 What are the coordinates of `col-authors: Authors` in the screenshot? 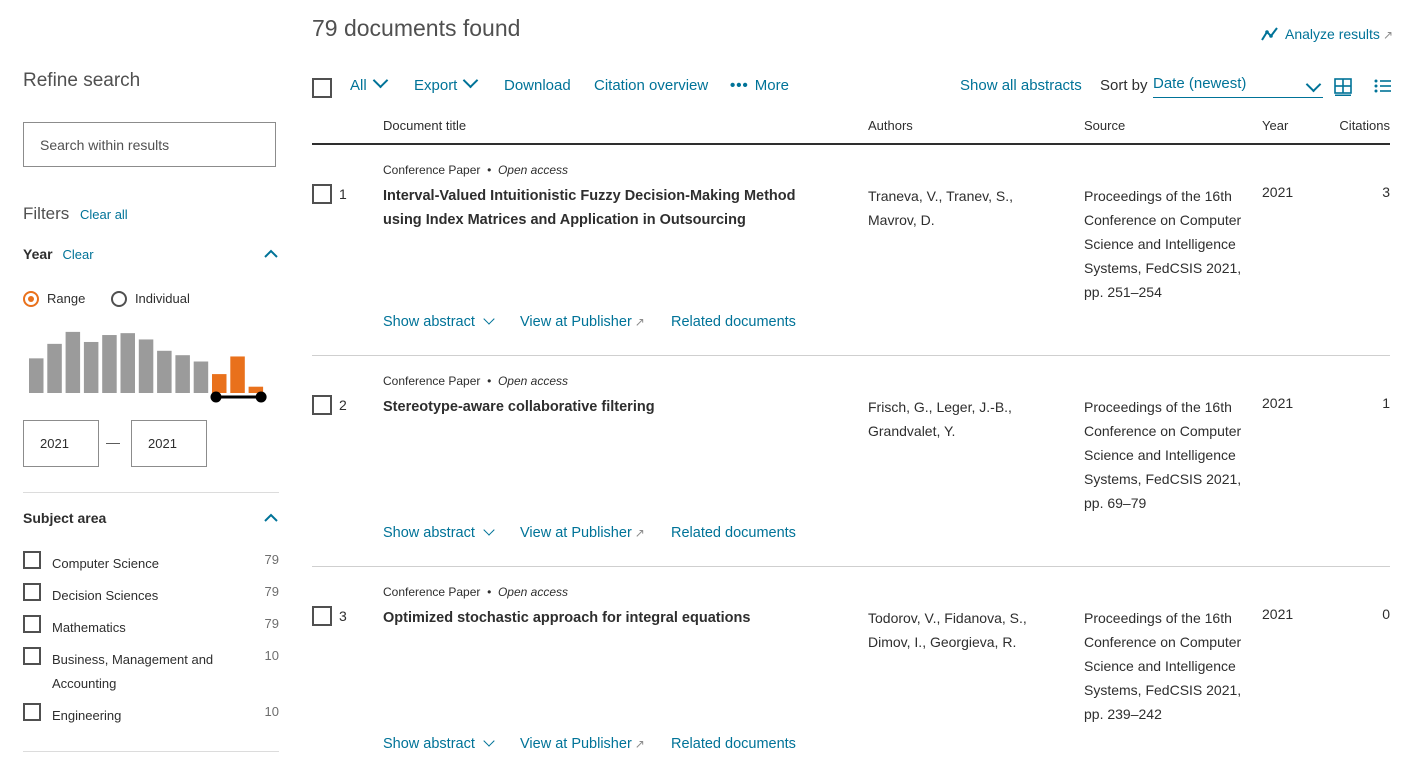 It's located at (890, 125).